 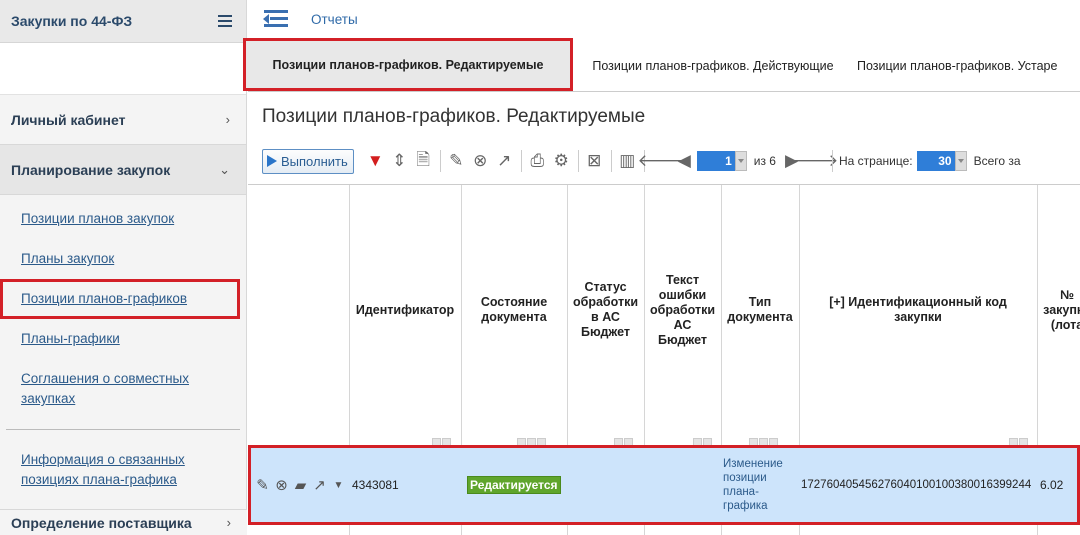 I want to click on cell-status, so click(x=608, y=485).